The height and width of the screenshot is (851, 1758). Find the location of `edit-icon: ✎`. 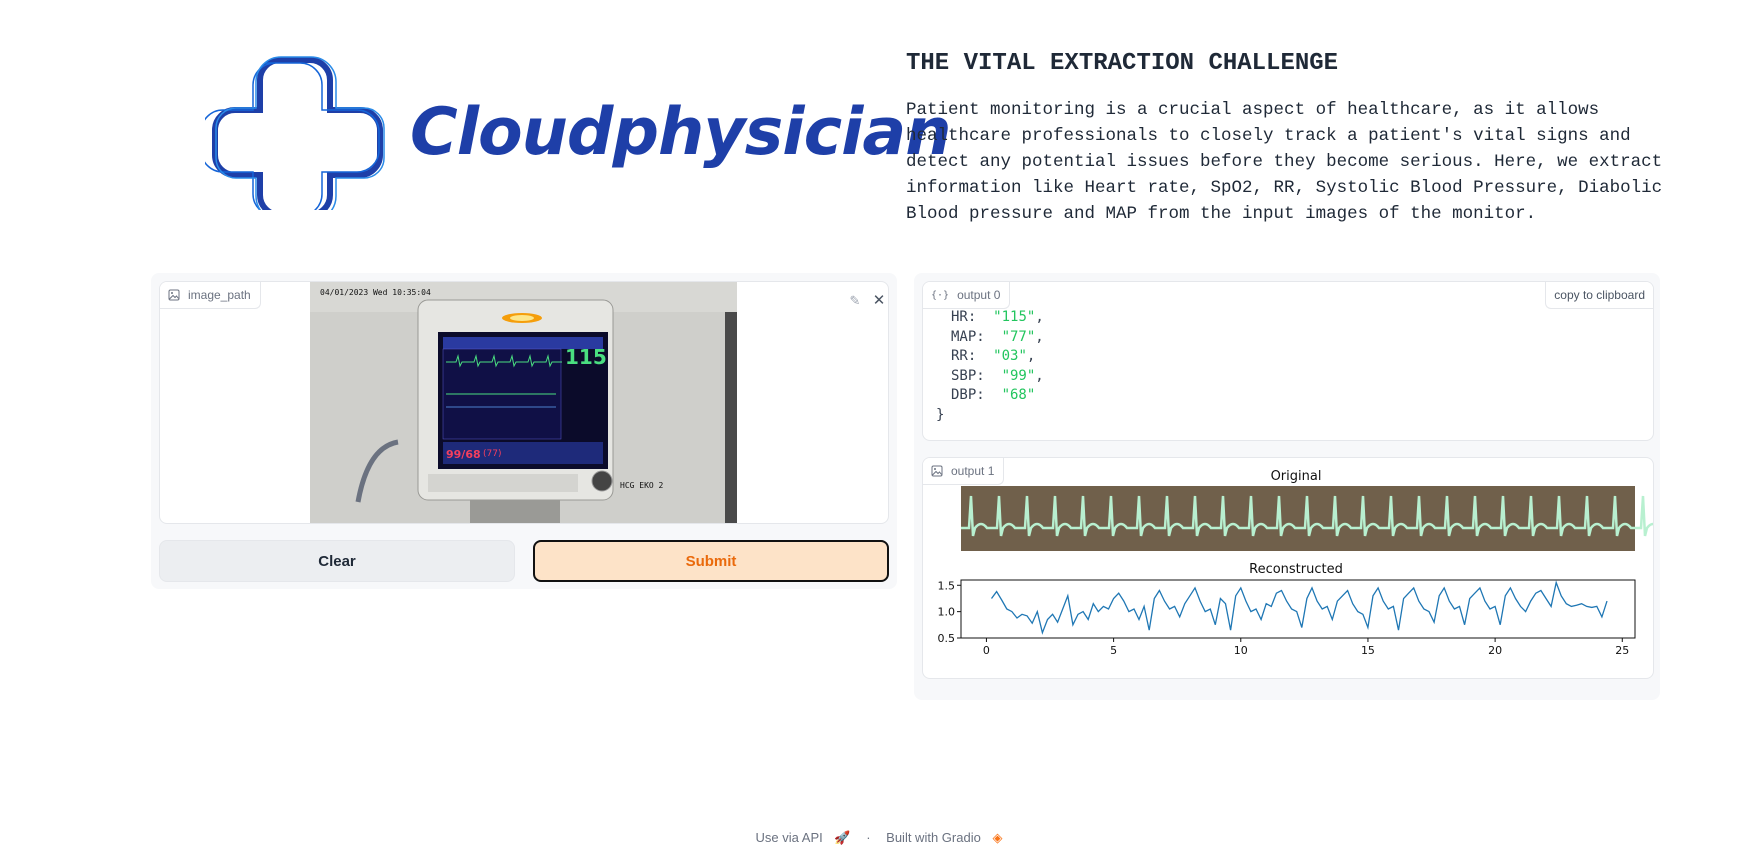

edit-icon: ✎ is located at coordinates (855, 301).